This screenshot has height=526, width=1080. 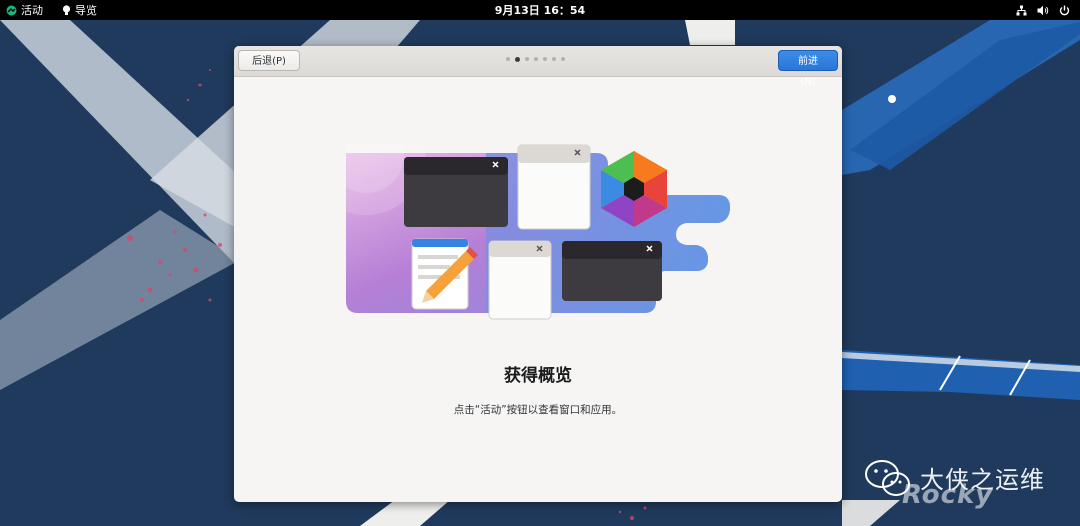 I want to click on text-editor-icon, so click(x=444, y=274).